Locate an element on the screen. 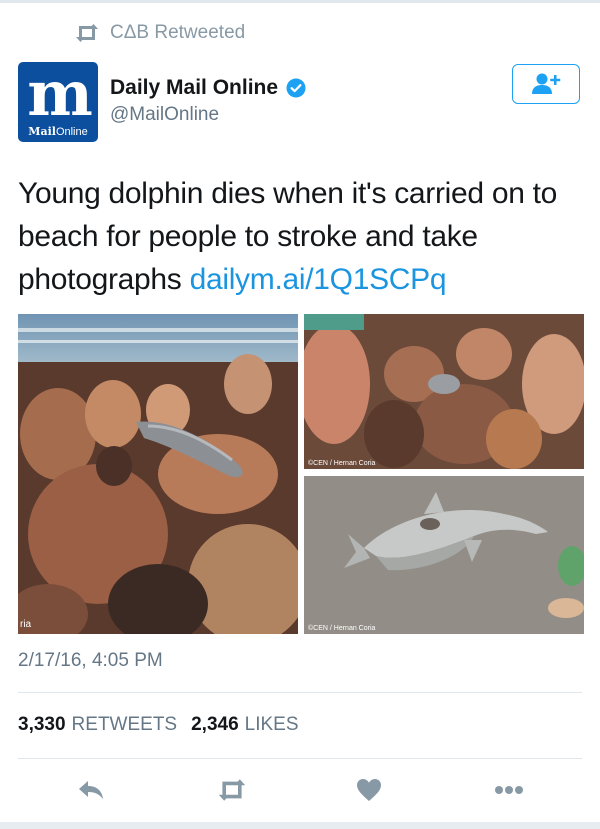 The height and width of the screenshot is (829, 600). photo-crowd-closeup: ©CEN / Hernan Coria is located at coordinates (444, 391).